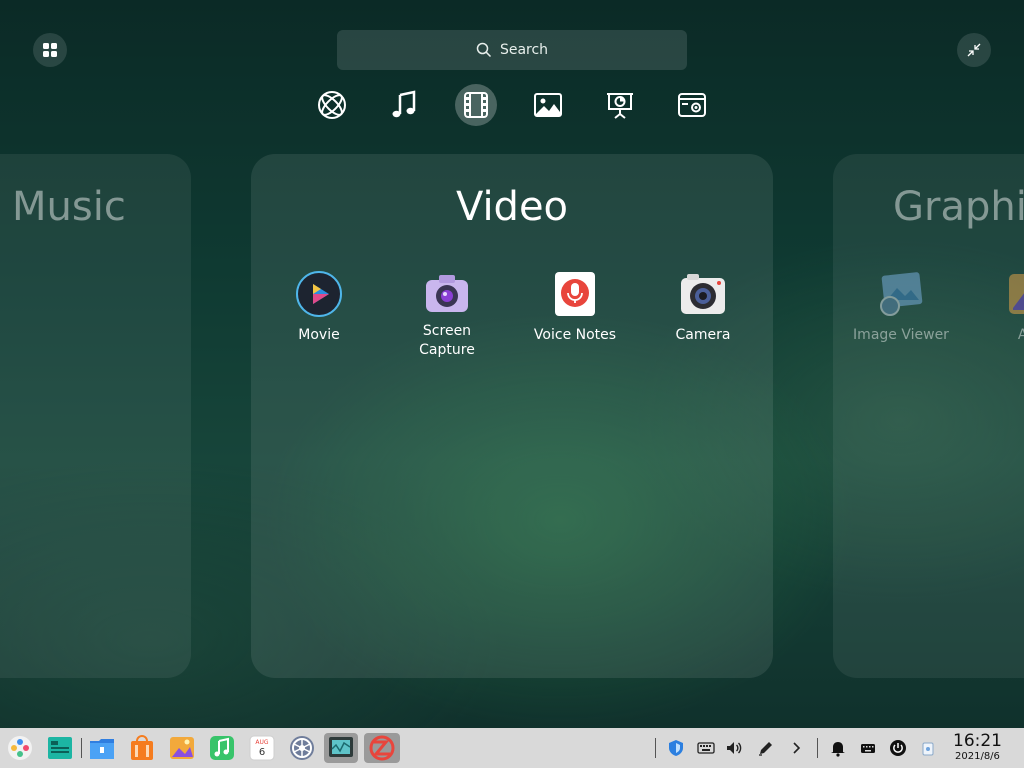 This screenshot has width=1024, height=768. I want to click on movie-app-icon, so click(319, 294).